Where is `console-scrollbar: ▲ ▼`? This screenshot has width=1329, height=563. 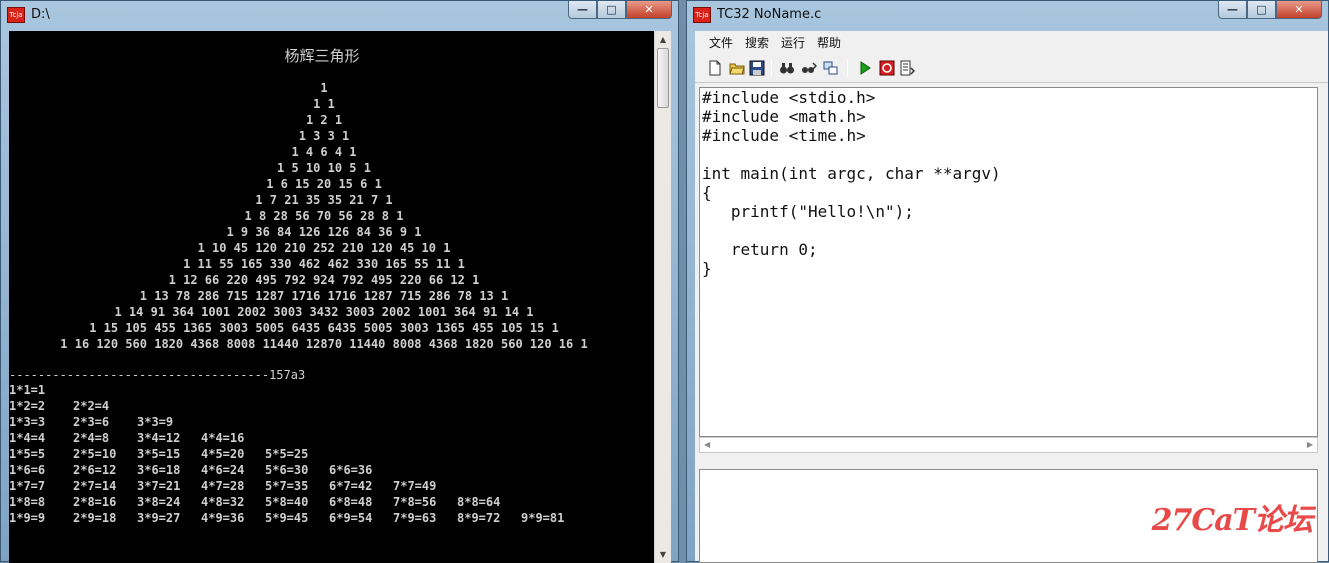 console-scrollbar: ▲ ▼ is located at coordinates (662, 297).